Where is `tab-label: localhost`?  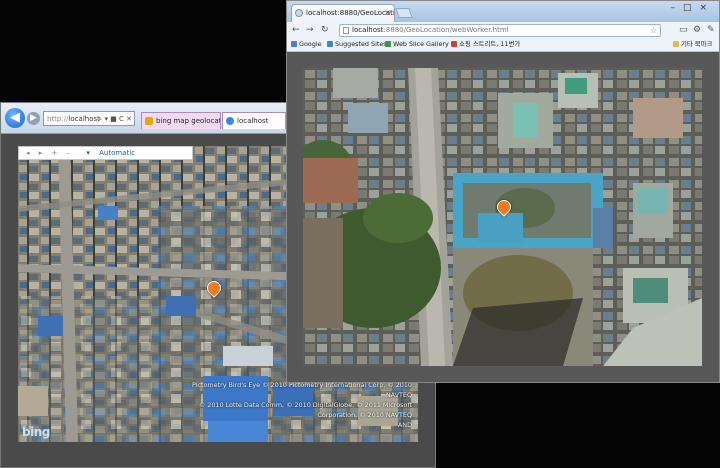 tab-label: localhost is located at coordinates (253, 121).